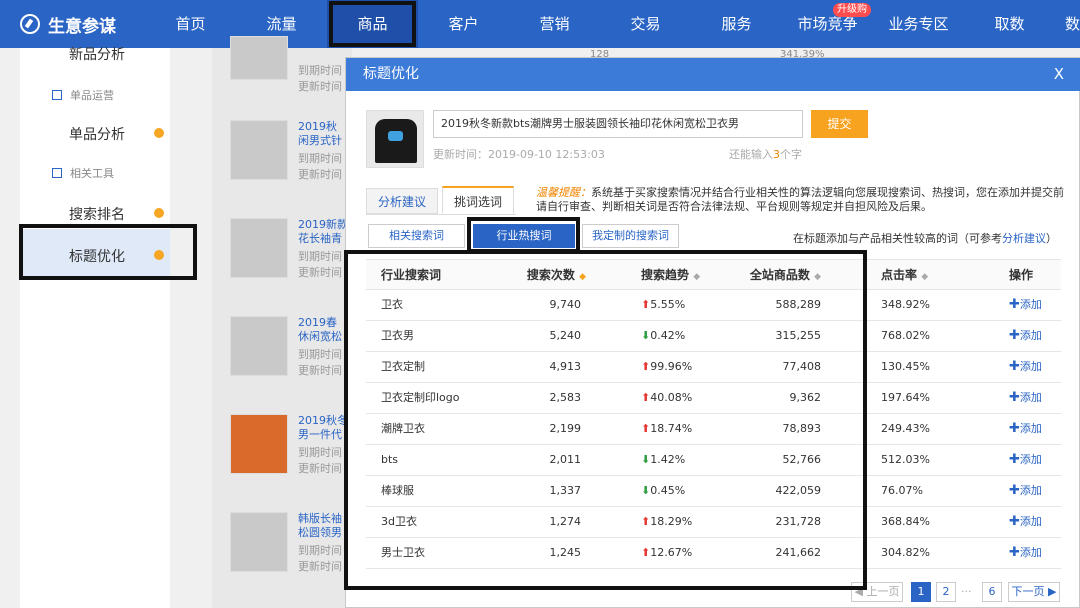 The height and width of the screenshot is (608, 1080). Describe the element at coordinates (30, 24) in the screenshot. I see `compass-icon` at that location.